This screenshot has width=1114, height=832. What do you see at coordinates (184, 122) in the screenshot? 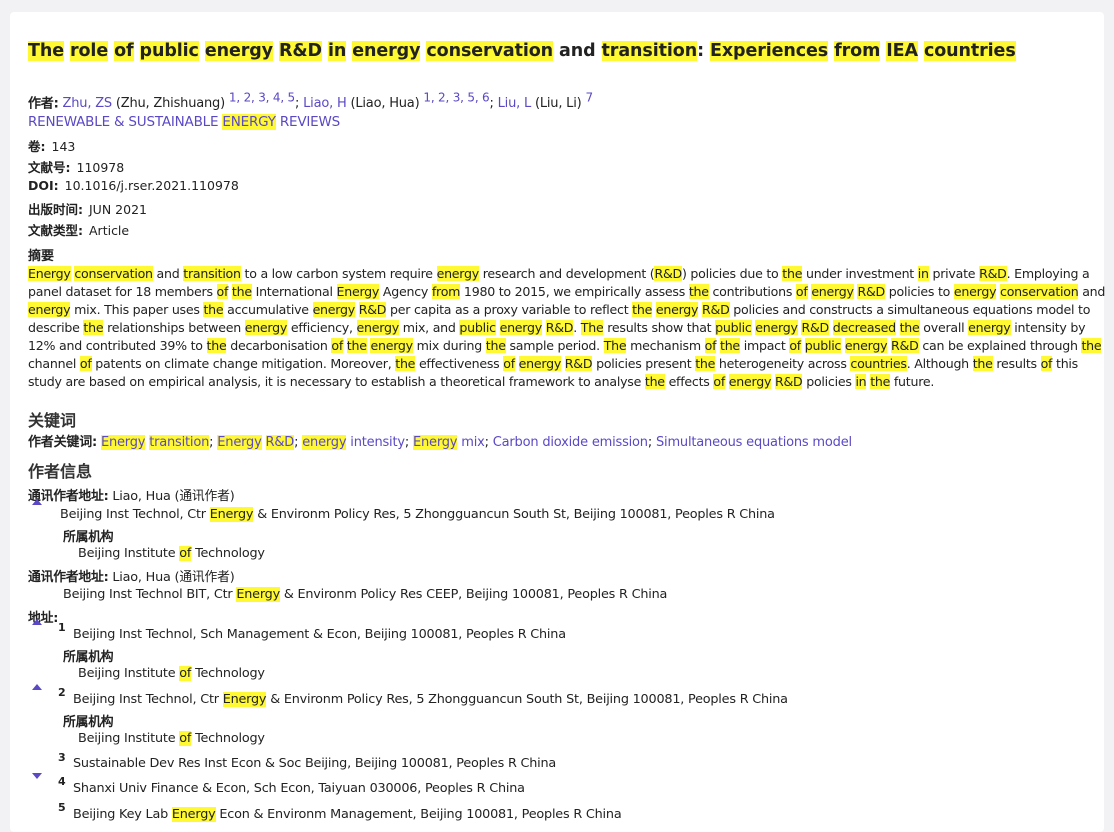
I see `journal-link: RENEWABLE & SUSTAINABLE ENERGY REVIEWS` at bounding box center [184, 122].